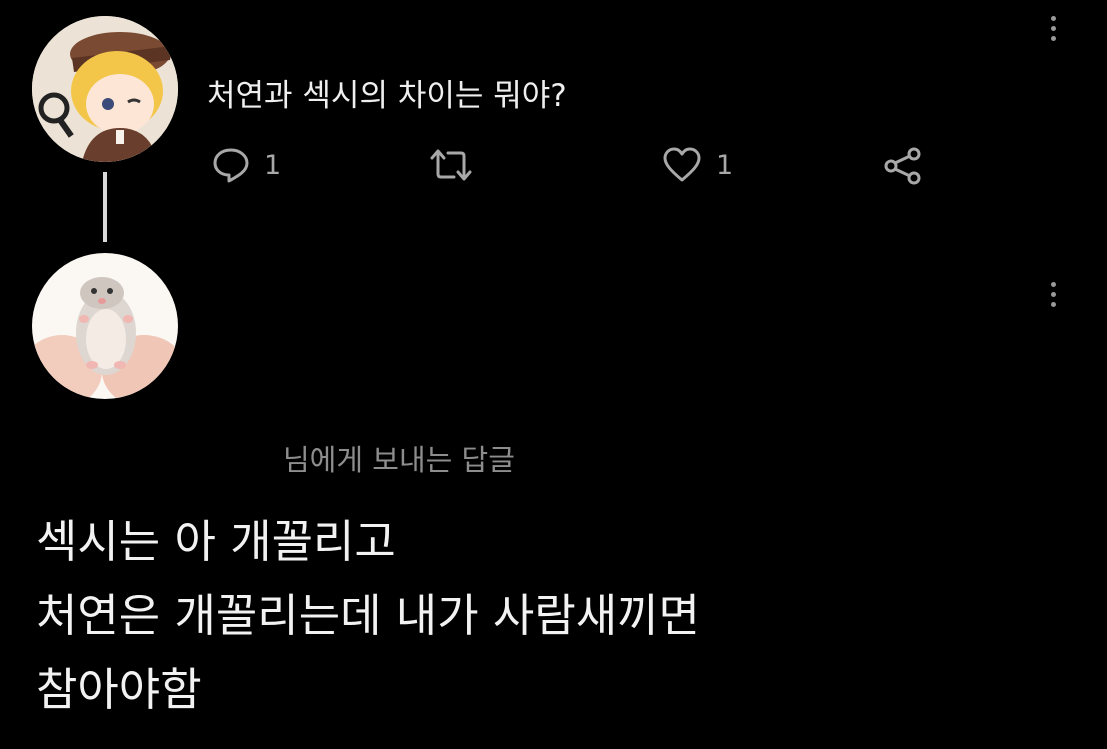 The width and height of the screenshot is (1107, 749). I want to click on reply-count: 1, so click(273, 165).